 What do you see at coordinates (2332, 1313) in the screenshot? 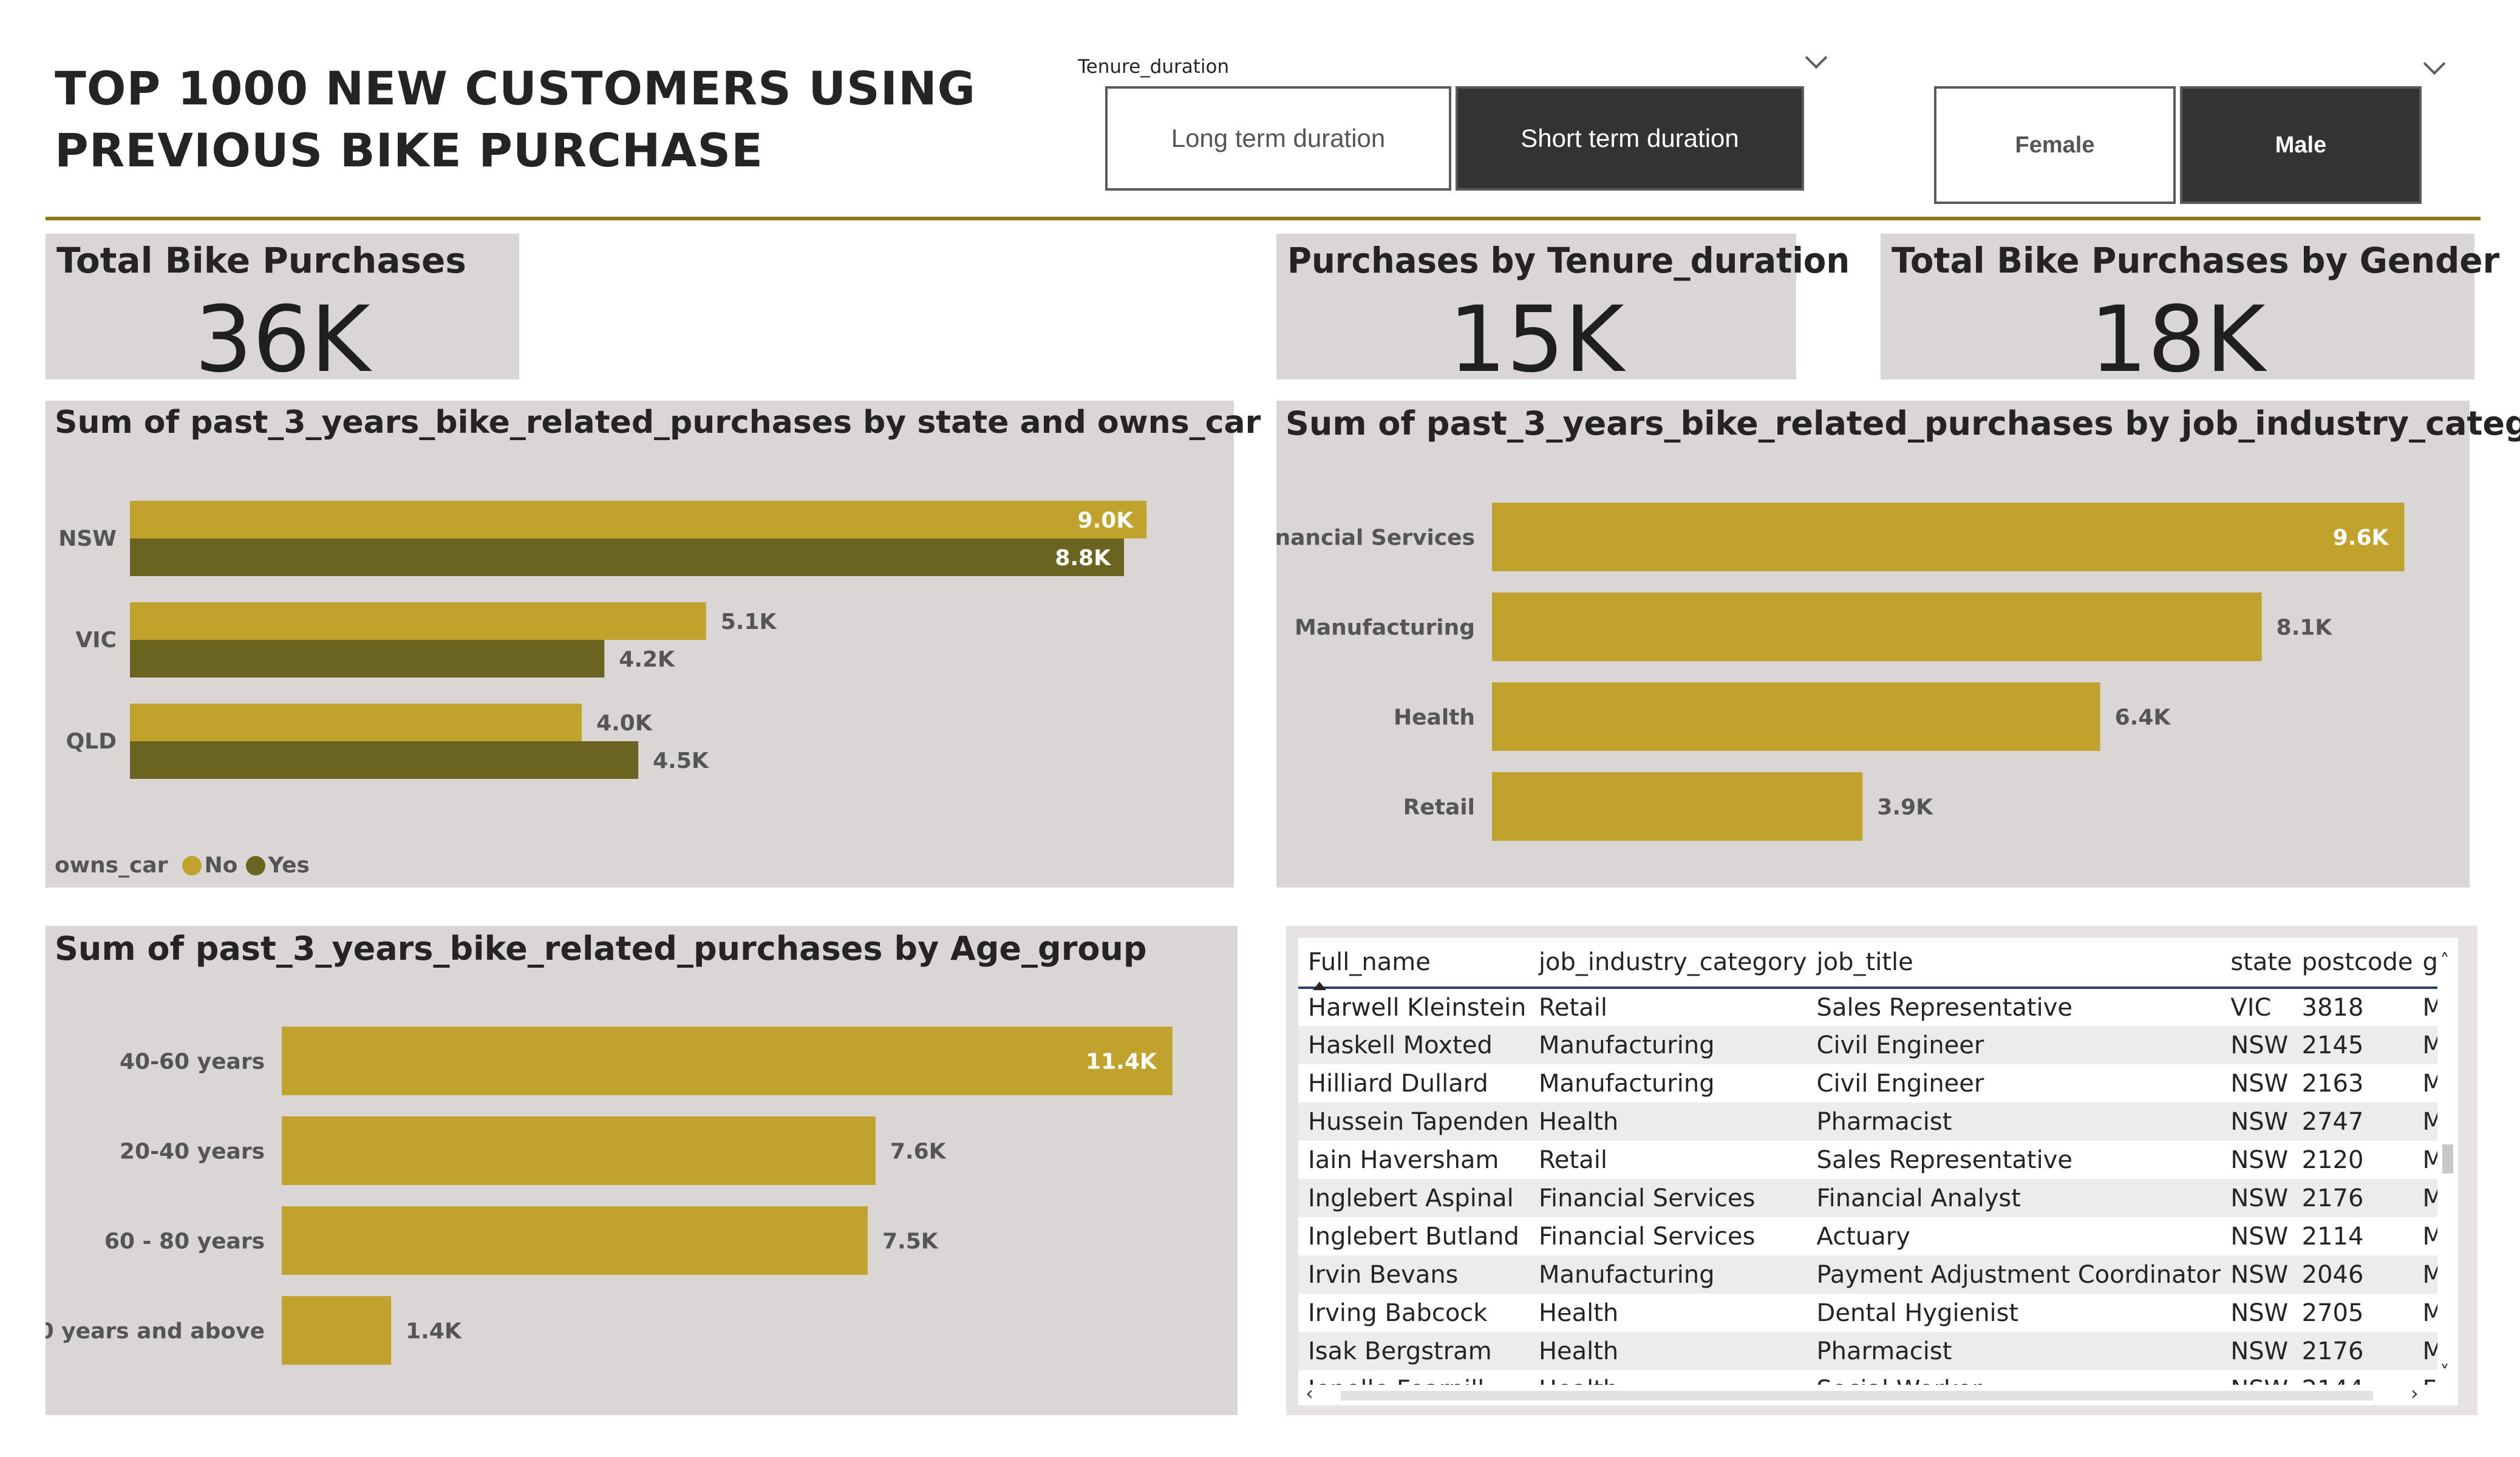
I see `table-cell-postcode: 2705` at bounding box center [2332, 1313].